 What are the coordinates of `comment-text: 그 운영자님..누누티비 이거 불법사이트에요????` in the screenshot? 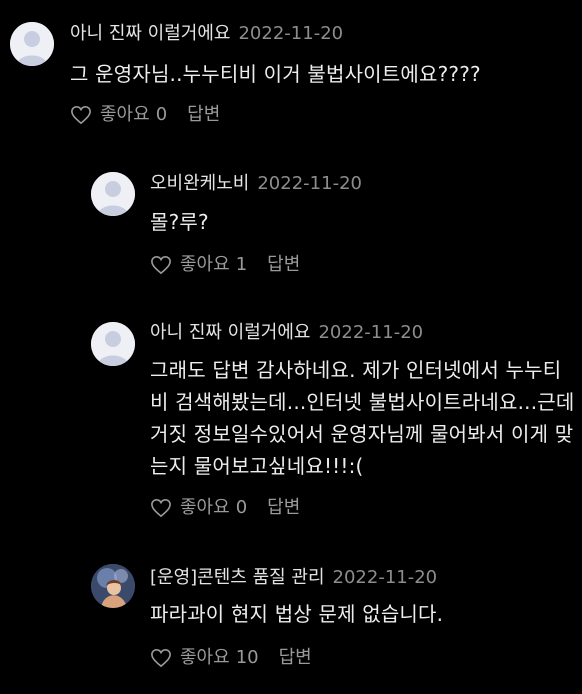 It's located at (275, 74).